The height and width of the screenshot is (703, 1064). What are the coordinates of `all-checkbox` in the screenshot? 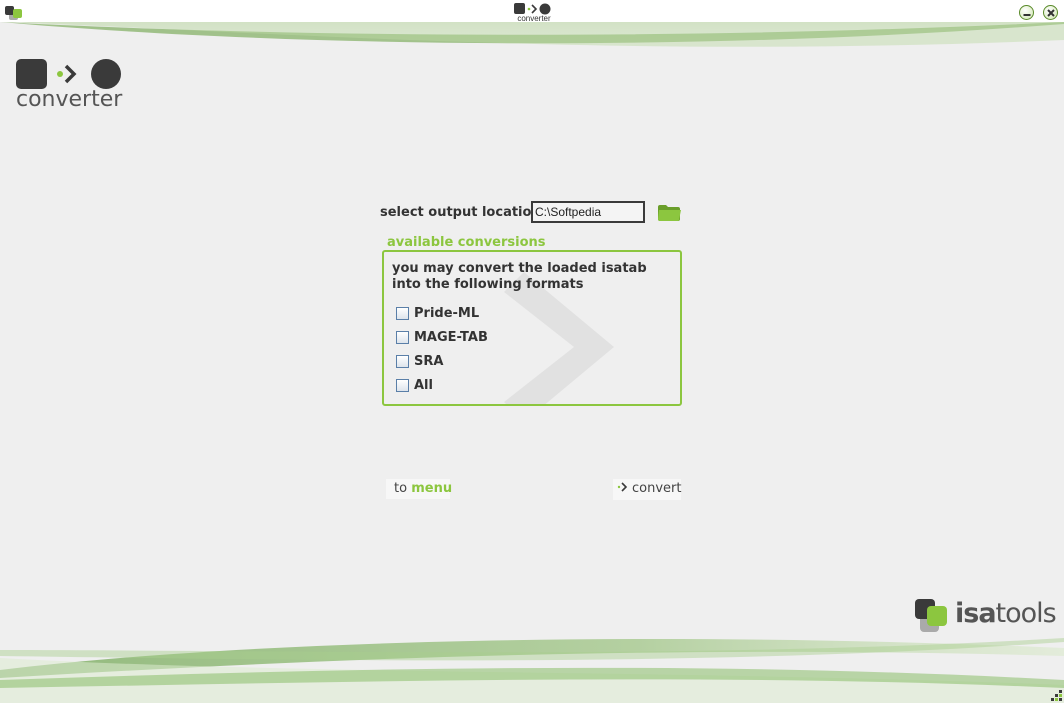 It's located at (402, 385).